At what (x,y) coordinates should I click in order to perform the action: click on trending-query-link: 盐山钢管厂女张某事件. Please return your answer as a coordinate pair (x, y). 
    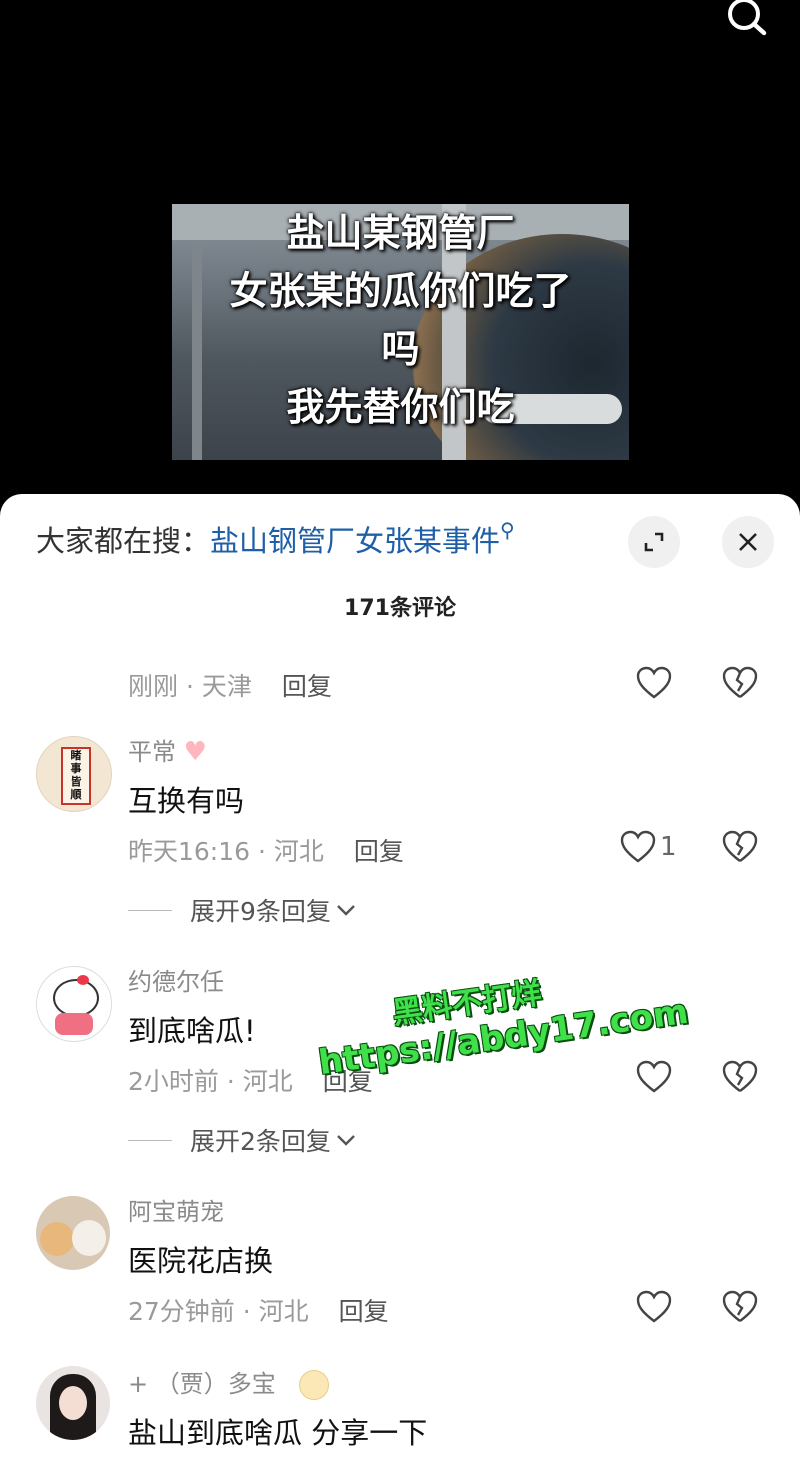
    Looking at the image, I should click on (355, 541).